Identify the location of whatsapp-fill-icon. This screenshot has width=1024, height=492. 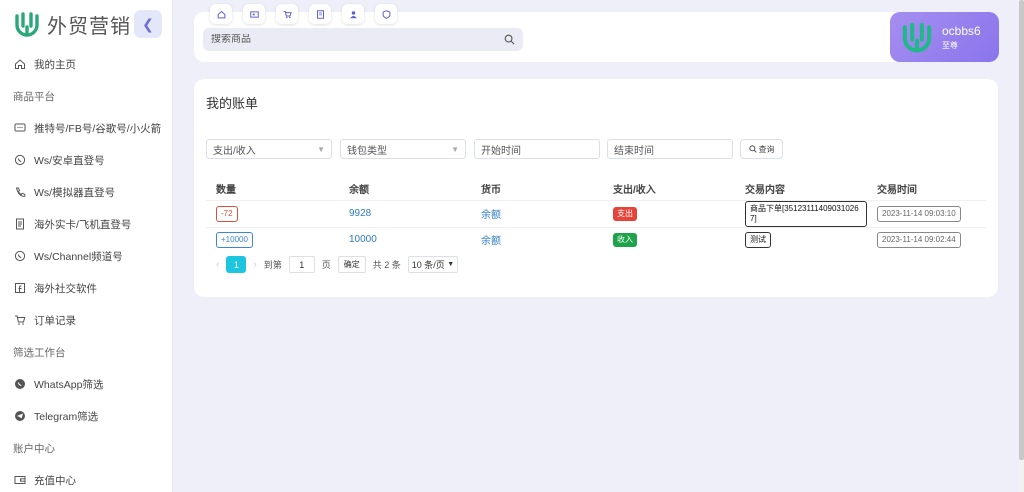
(20, 384).